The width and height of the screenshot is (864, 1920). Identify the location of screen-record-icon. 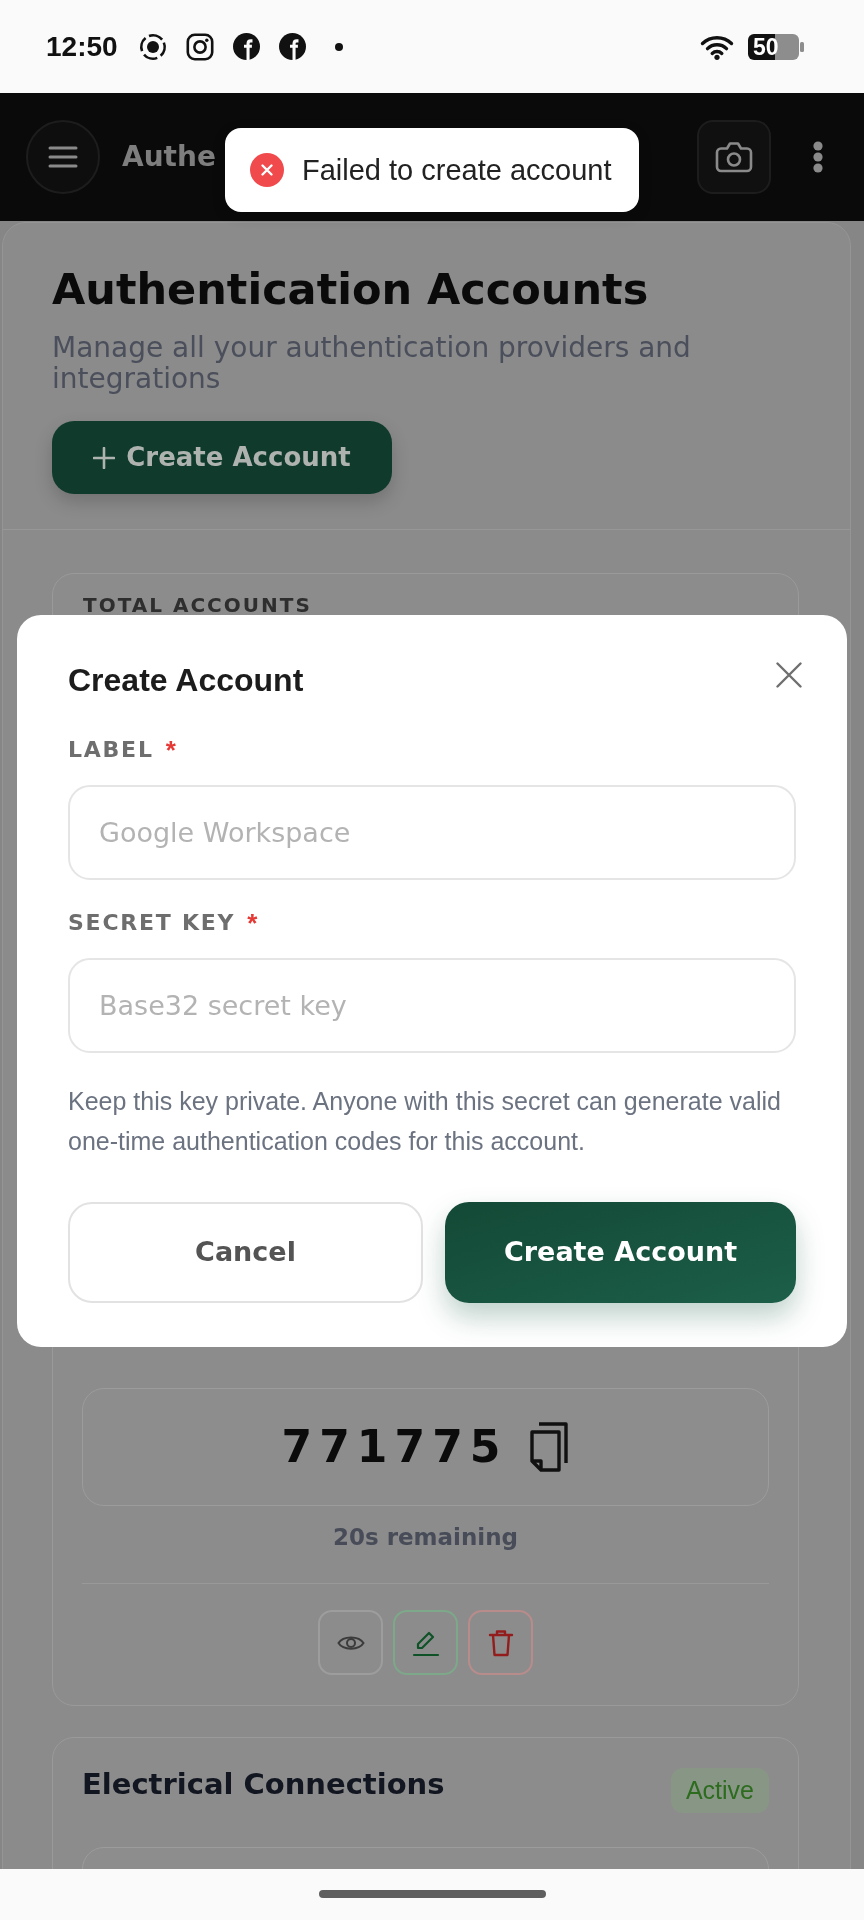
(152, 46).